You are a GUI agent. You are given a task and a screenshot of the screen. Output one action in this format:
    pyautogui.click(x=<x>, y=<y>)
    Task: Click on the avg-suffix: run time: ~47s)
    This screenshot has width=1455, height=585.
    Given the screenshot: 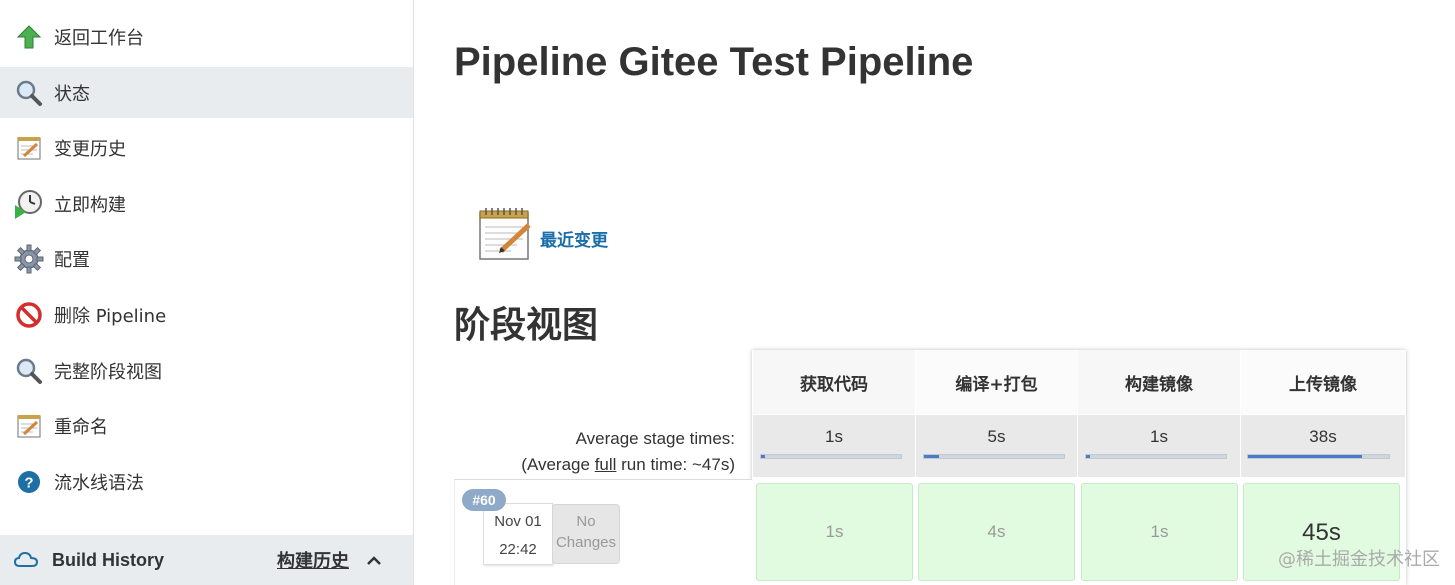 What is the action you would take?
    pyautogui.click(x=675, y=464)
    